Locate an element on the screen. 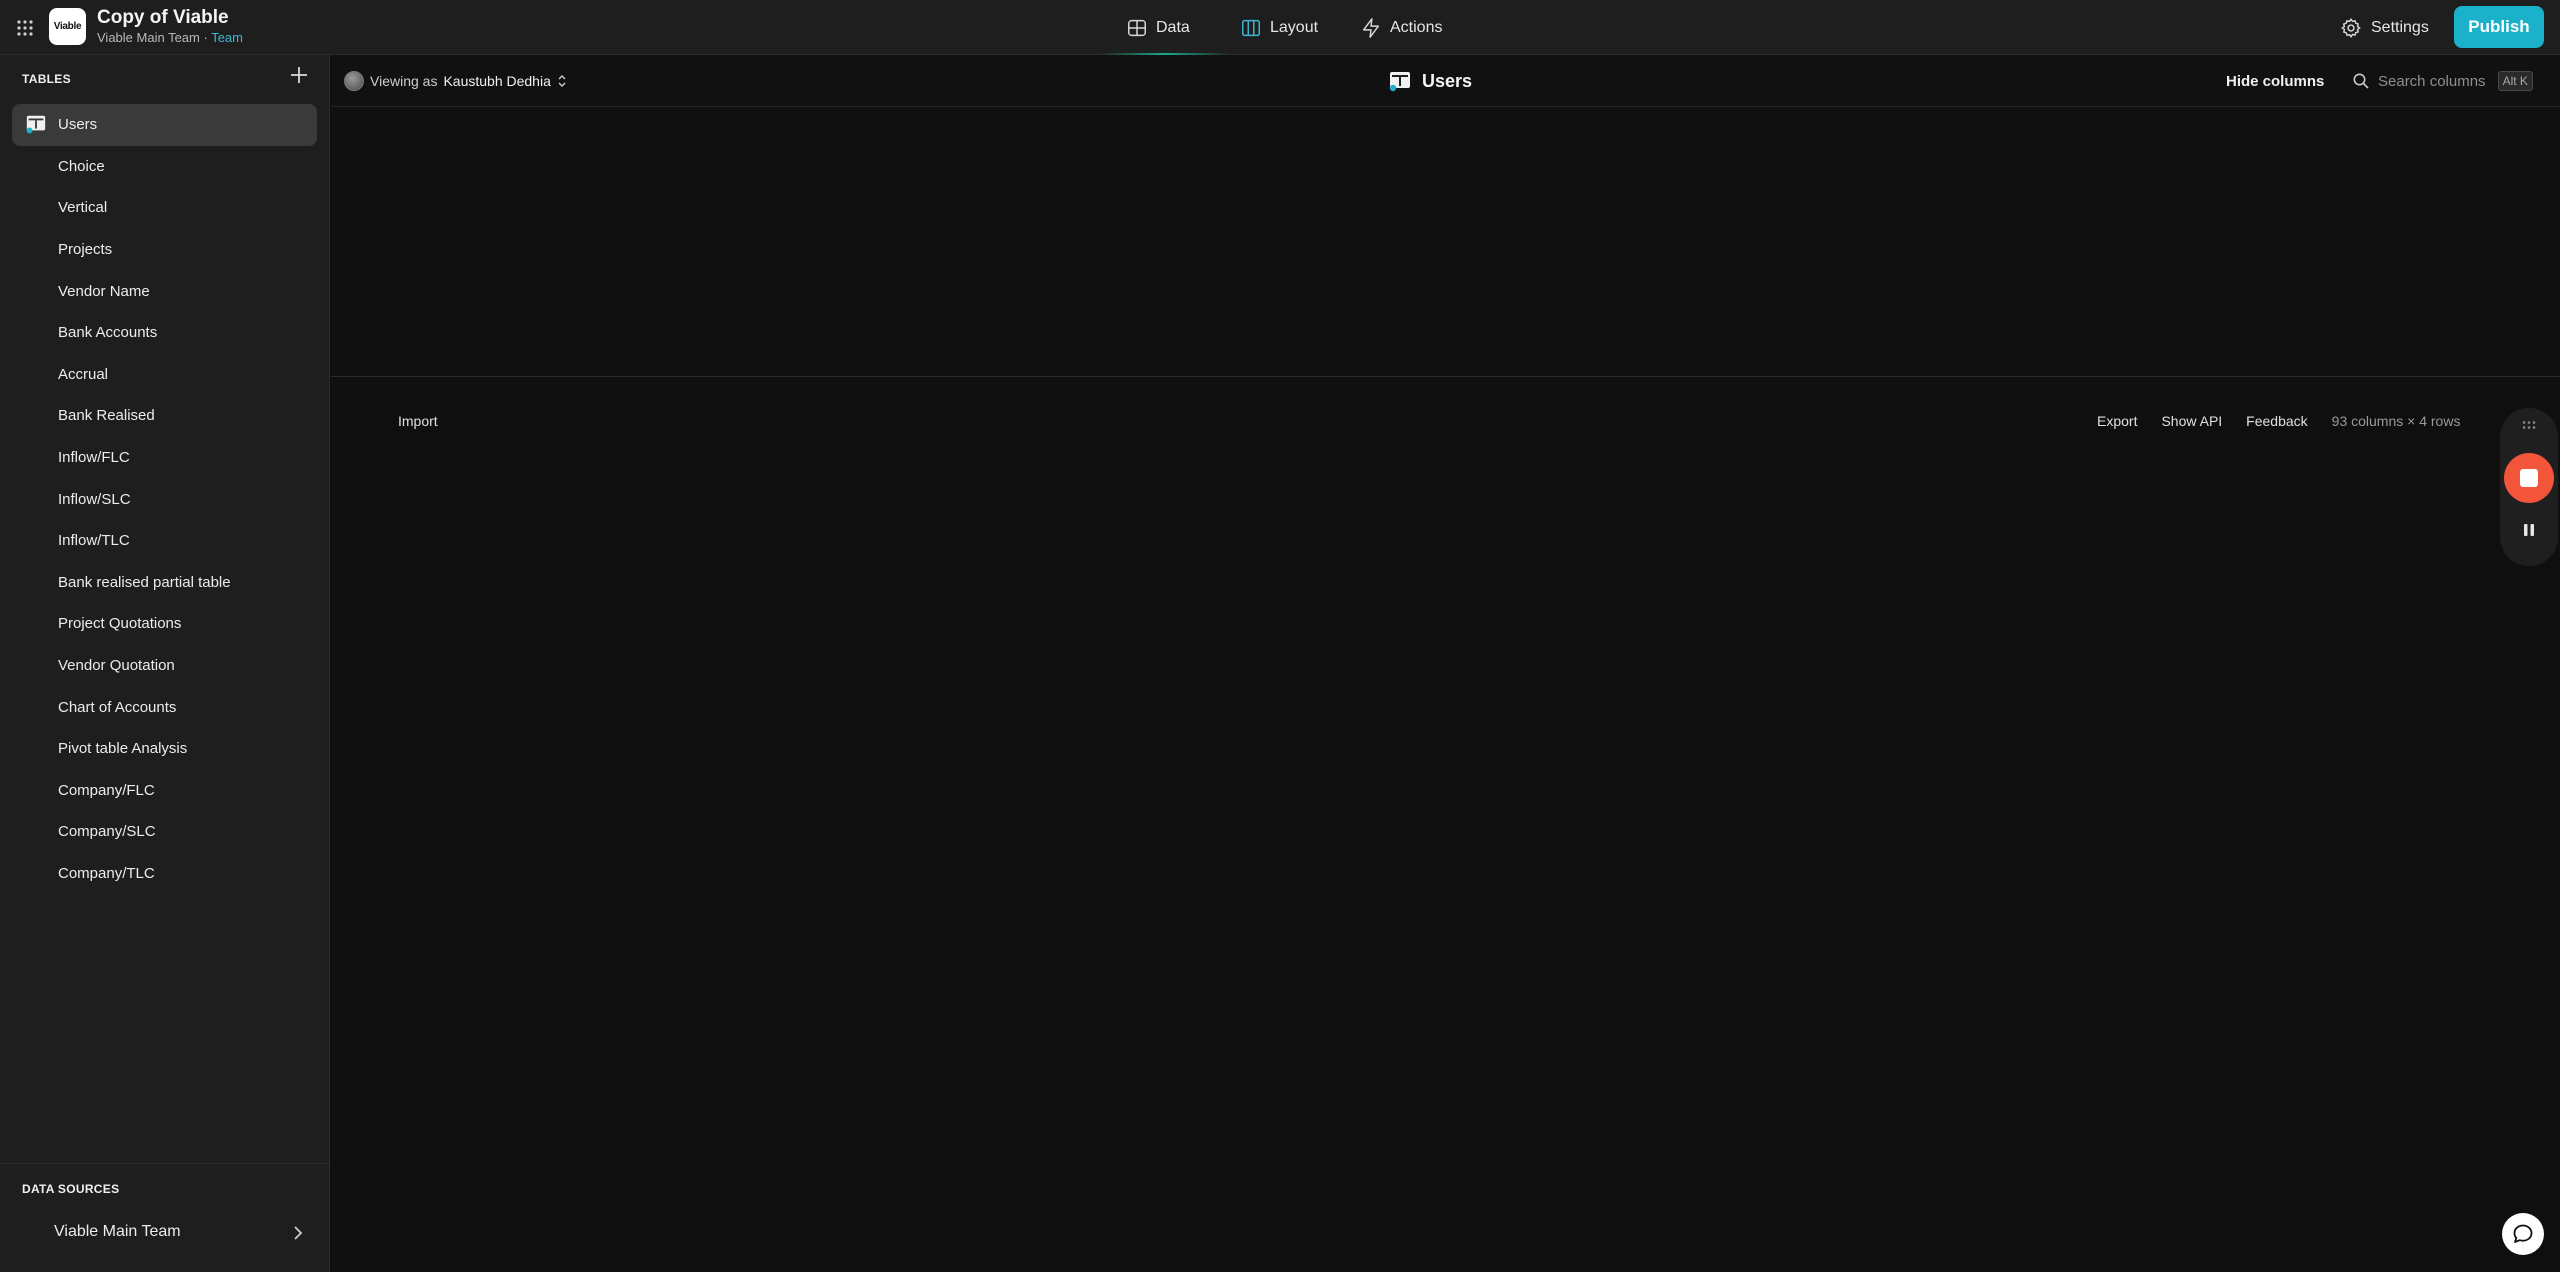 This screenshot has width=2560, height=1272. chevron-right-icon is located at coordinates (298, 1233).